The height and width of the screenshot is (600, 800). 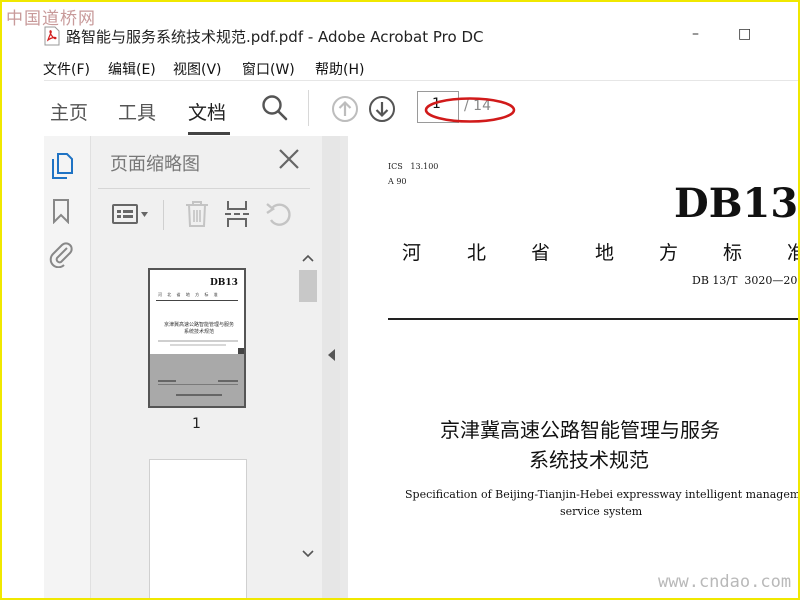 I want to click on doc-std-number: DB 13/T 3020—201, so click(x=745, y=280).